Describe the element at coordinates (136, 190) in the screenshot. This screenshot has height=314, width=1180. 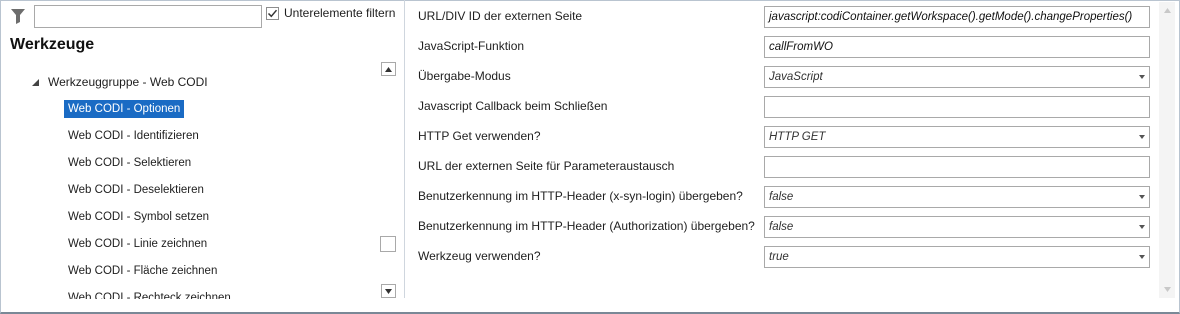
I see `tree-item: Web CODI - Deselektieren` at that location.